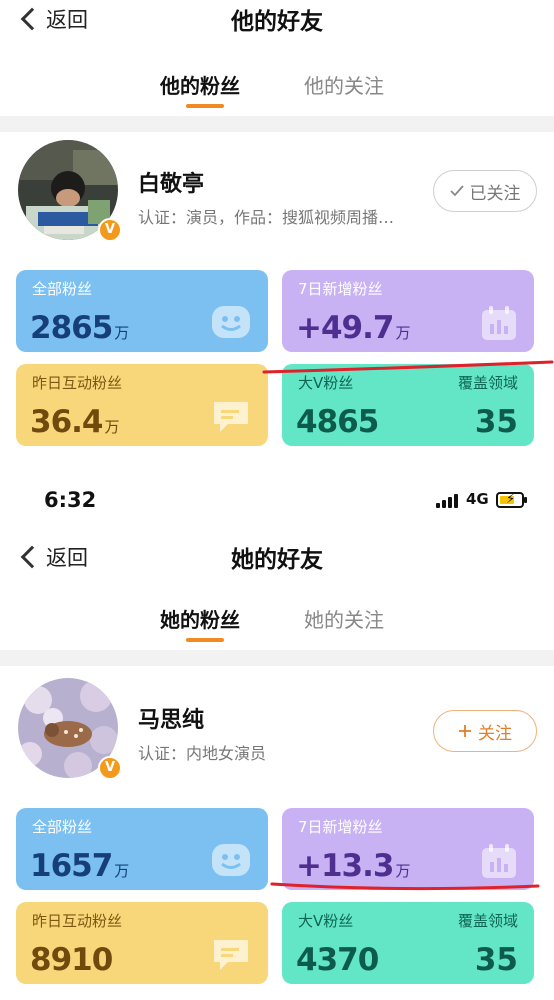 Image resolution: width=554 pixels, height=1000 pixels. I want to click on stat-value: 8910, so click(71, 960).